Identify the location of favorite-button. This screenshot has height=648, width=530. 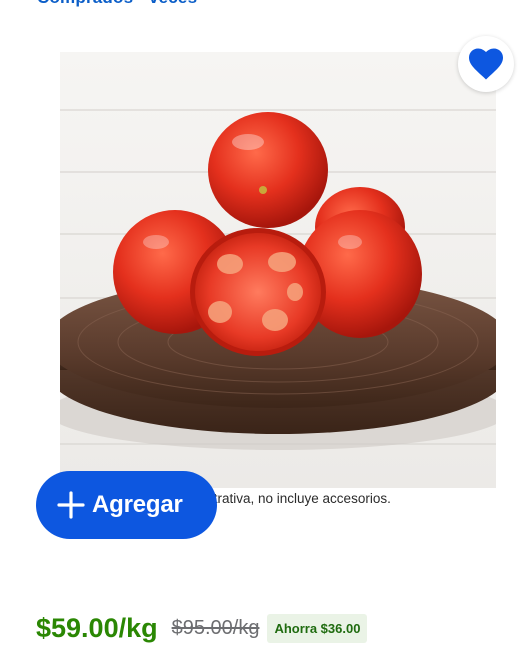
(486, 64).